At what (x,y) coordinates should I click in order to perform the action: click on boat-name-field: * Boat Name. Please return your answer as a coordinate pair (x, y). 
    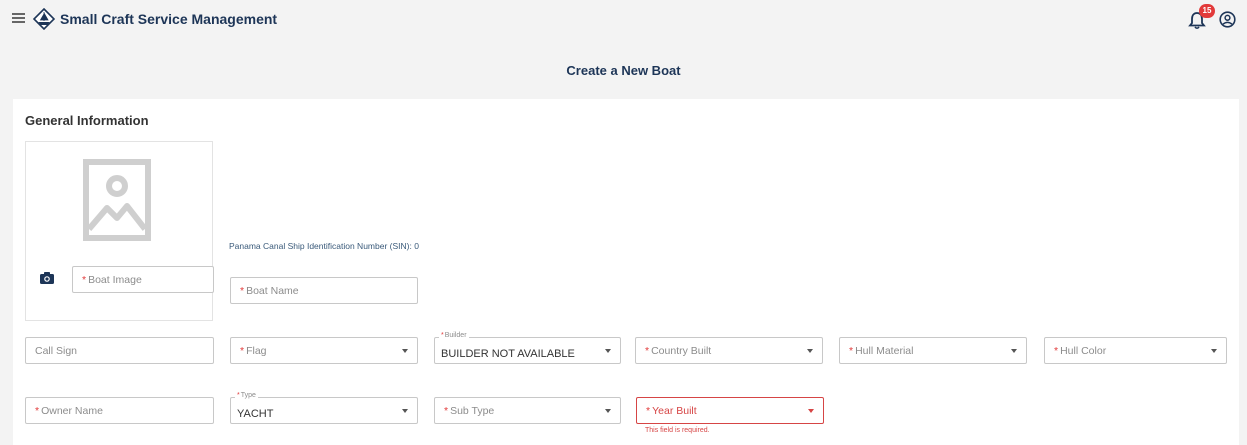
    Looking at the image, I should click on (324, 290).